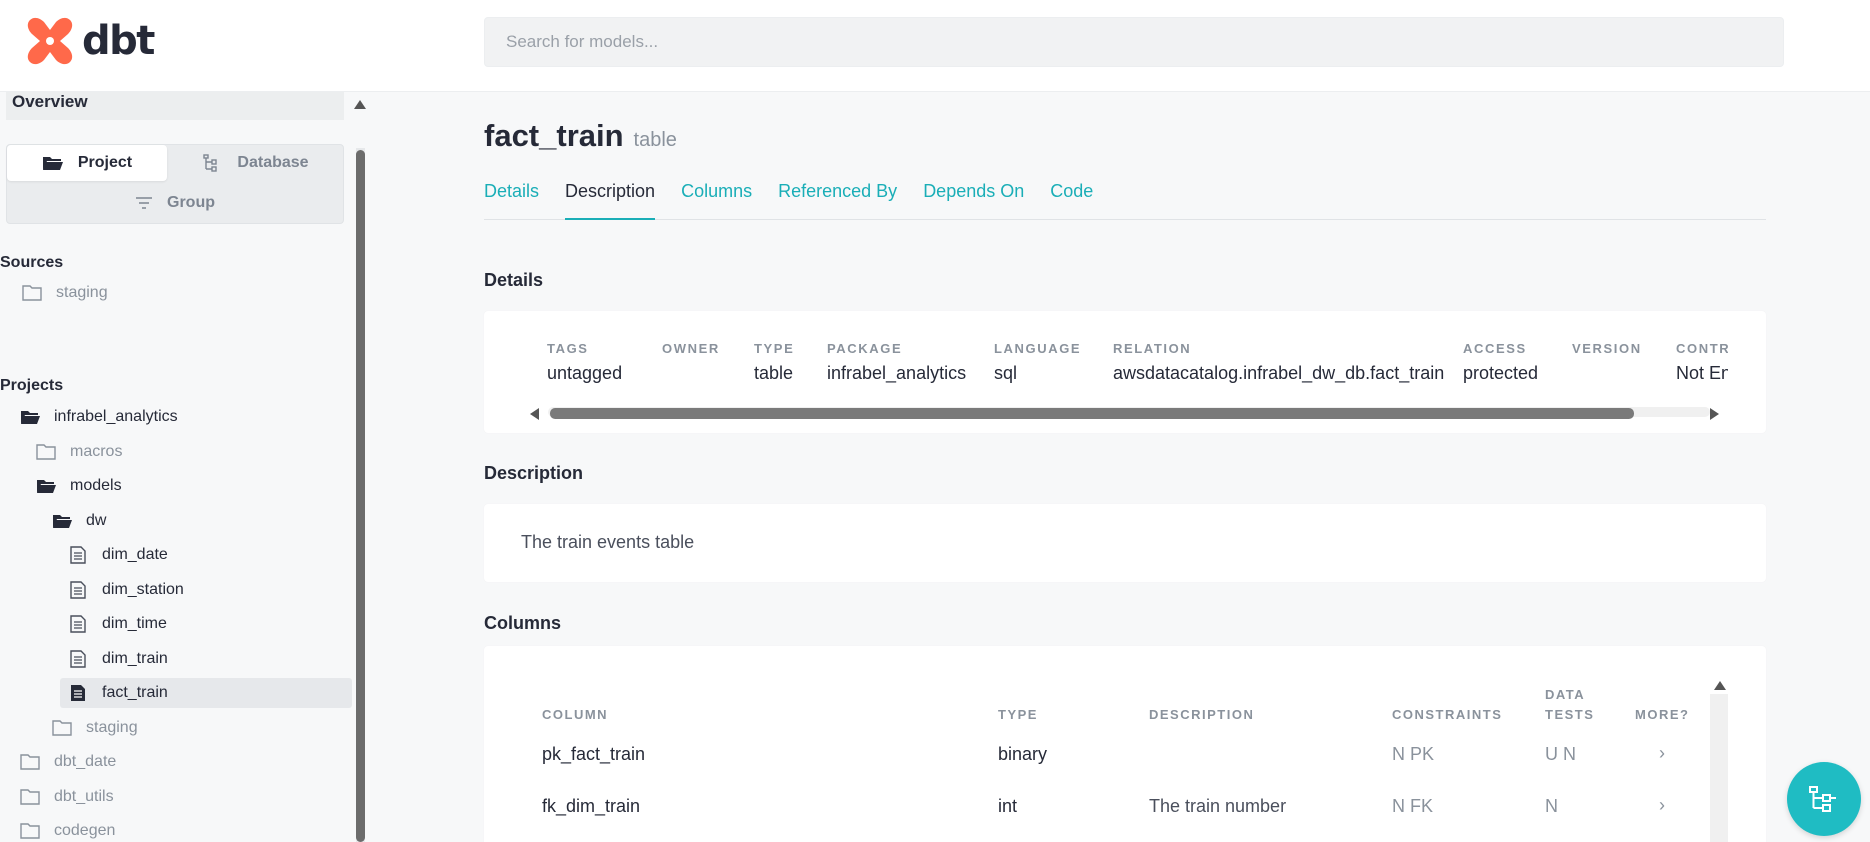 This screenshot has width=1870, height=842. Describe the element at coordinates (1125, 543) in the screenshot. I see `description-card: The train events table` at that location.